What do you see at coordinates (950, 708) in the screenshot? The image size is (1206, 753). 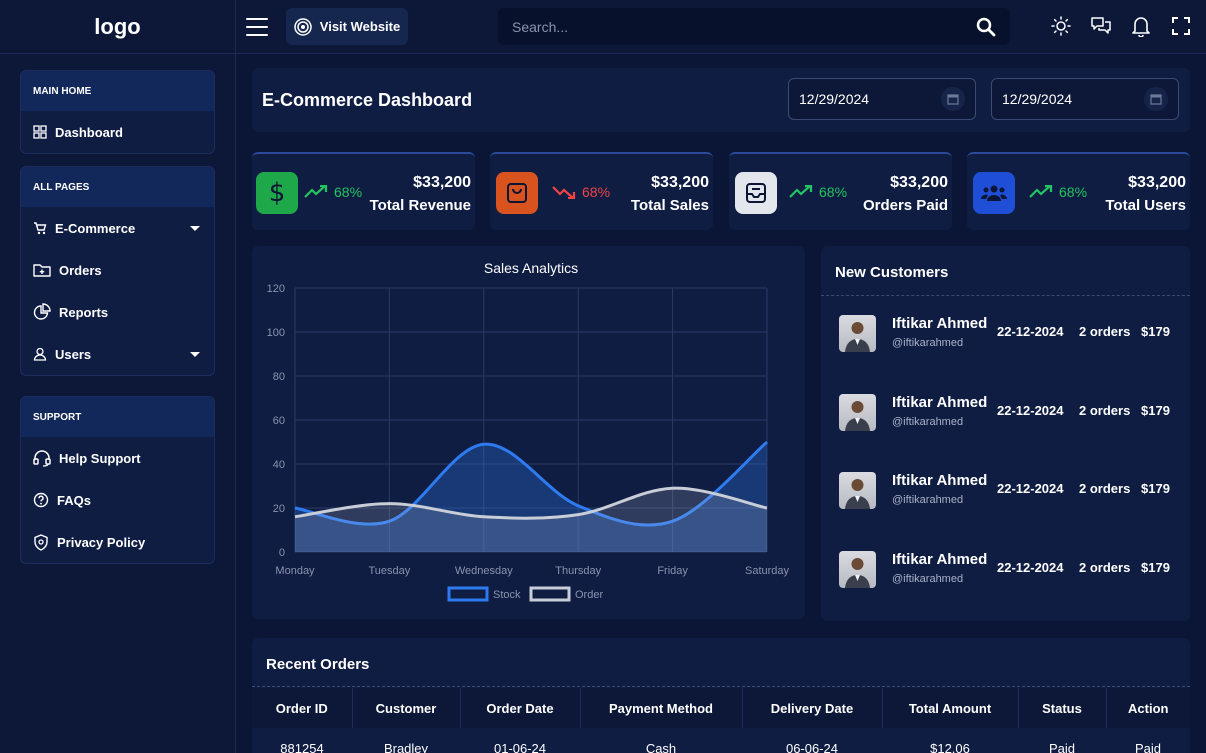 I see `column-header: Total Amount` at bounding box center [950, 708].